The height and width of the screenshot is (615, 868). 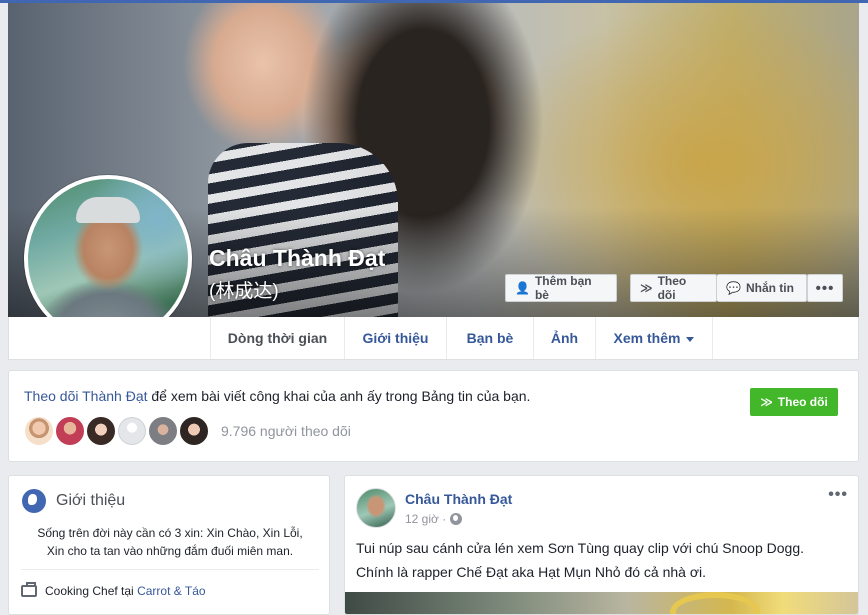 What do you see at coordinates (91, 500) in the screenshot?
I see `intro-title: Giới thiệu` at bounding box center [91, 500].